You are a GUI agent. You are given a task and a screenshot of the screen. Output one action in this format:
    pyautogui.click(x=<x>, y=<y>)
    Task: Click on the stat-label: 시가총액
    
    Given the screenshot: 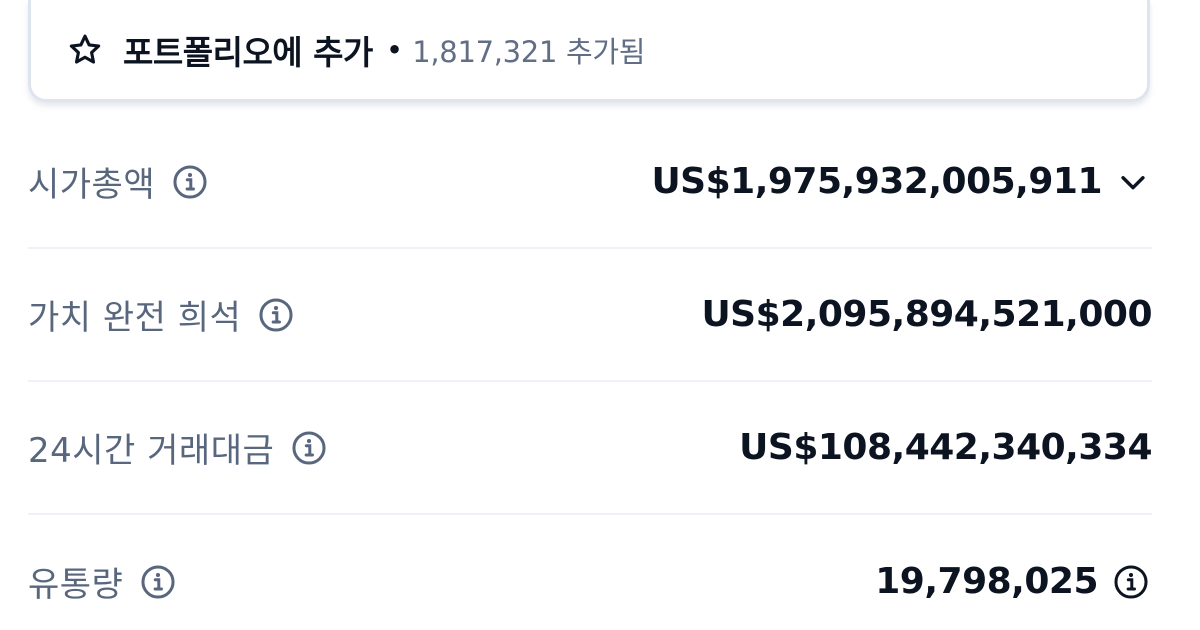 What is the action you would take?
    pyautogui.click(x=92, y=185)
    